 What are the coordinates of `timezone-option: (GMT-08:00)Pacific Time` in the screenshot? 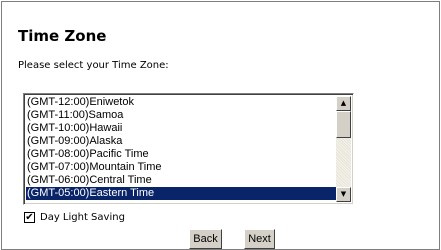 It's located at (181, 154).